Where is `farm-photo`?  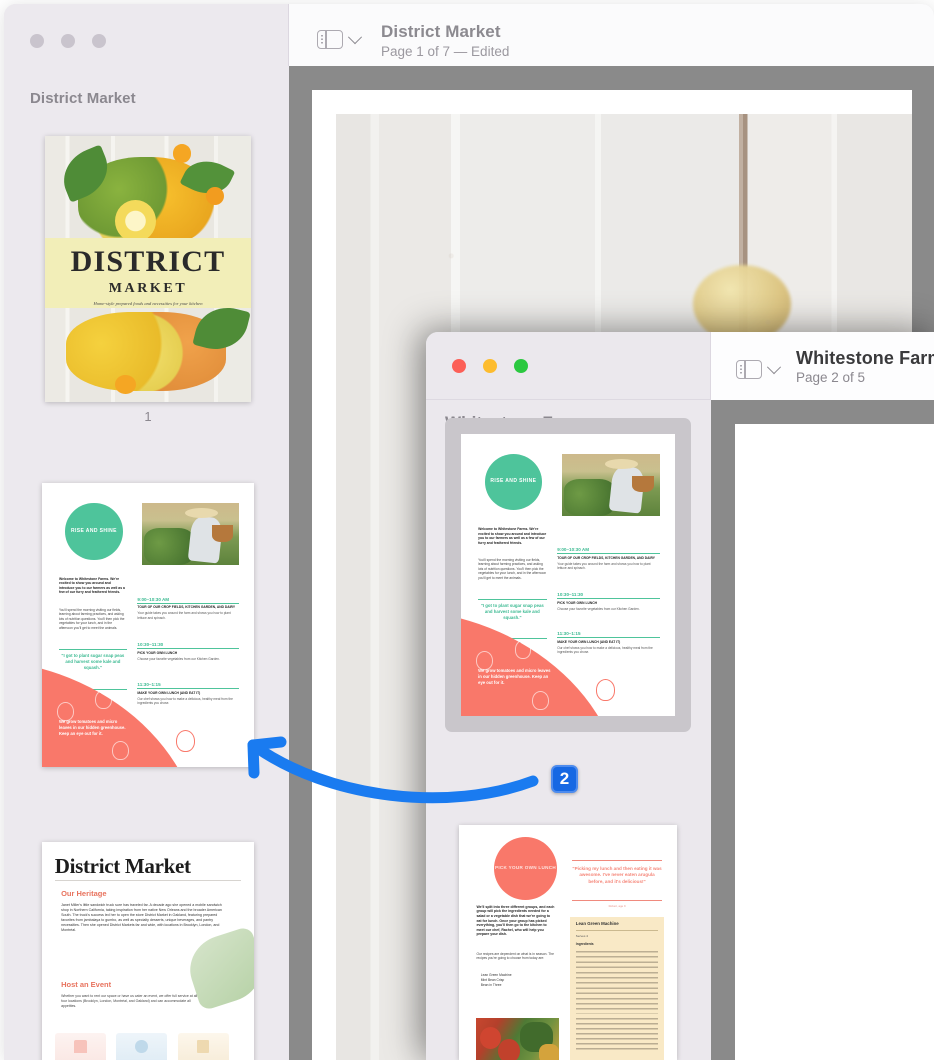
farm-photo is located at coordinates (190, 534).